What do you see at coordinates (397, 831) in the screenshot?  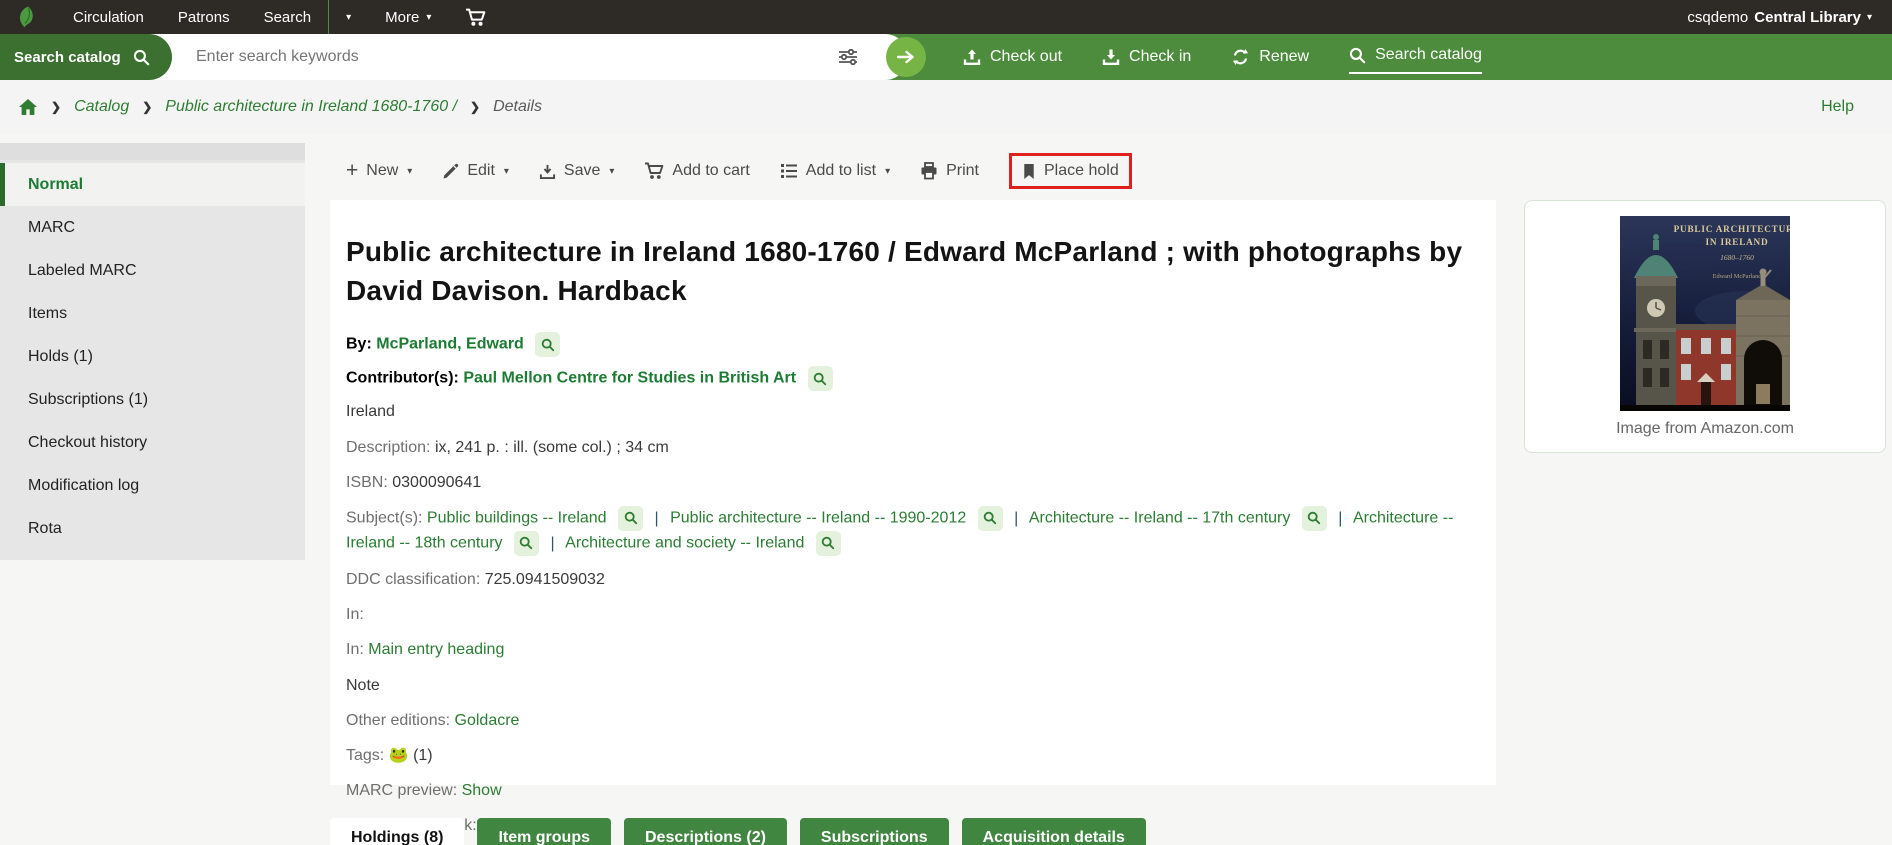 I see `tab-holdings: Holdings (8)` at bounding box center [397, 831].